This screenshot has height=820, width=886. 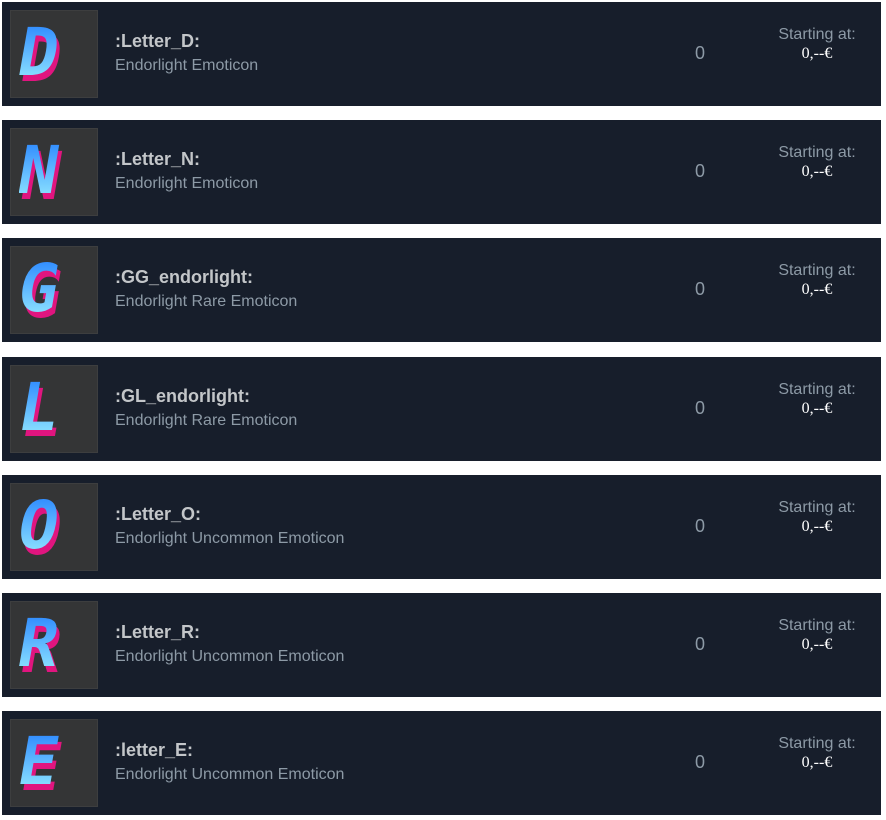 What do you see at coordinates (43, 54) in the screenshot?
I see `letter-d-emoticon-icon: D D` at bounding box center [43, 54].